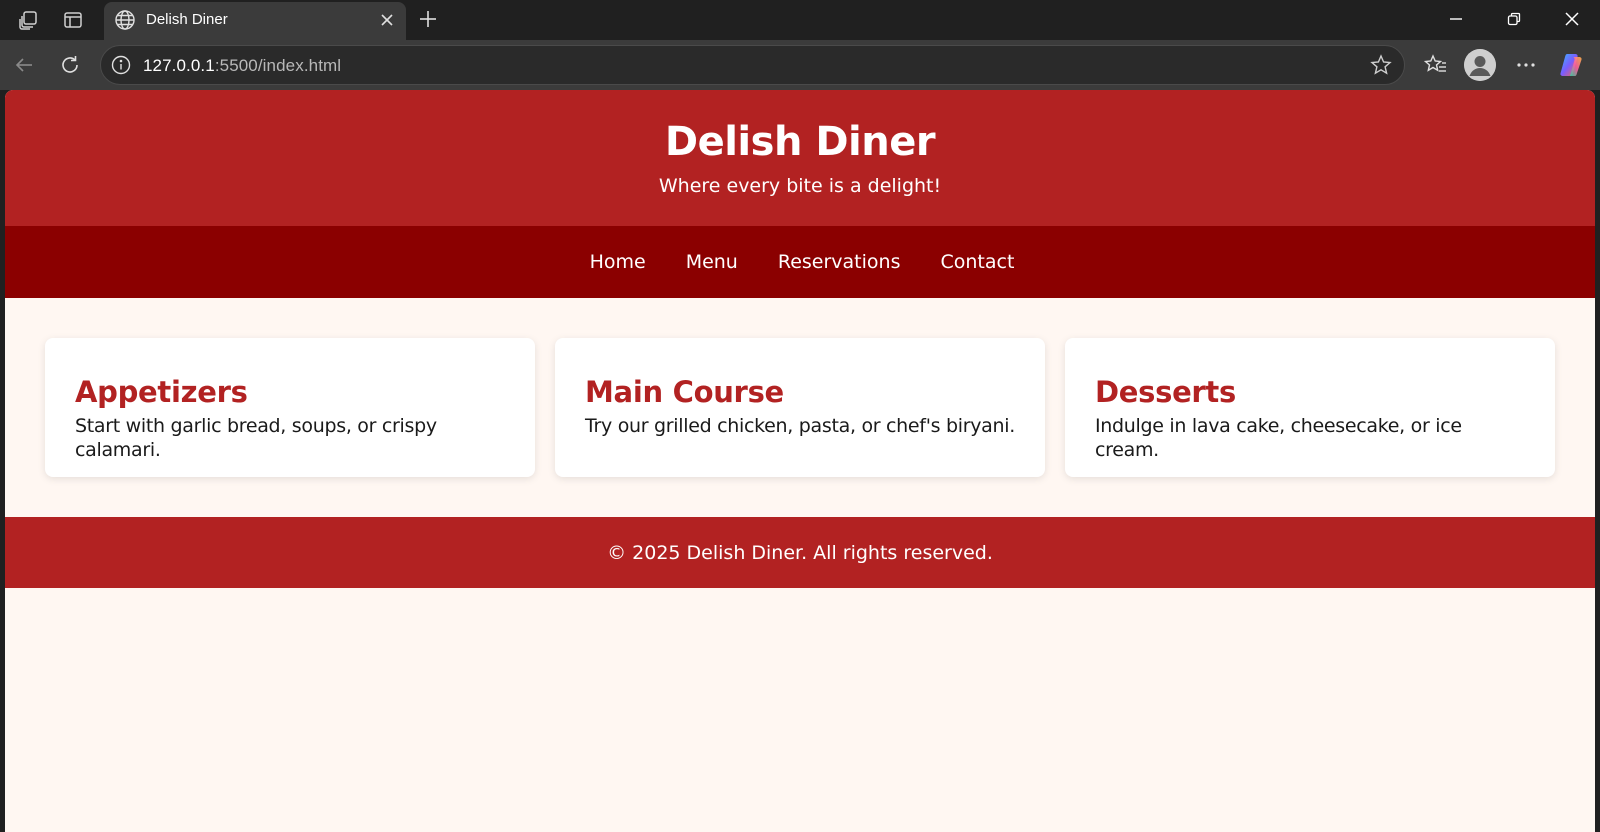 Image resolution: width=1600 pixels, height=832 pixels. What do you see at coordinates (752, 65) in the screenshot?
I see `address-bar: 127.0.0.1:5500/index.html` at bounding box center [752, 65].